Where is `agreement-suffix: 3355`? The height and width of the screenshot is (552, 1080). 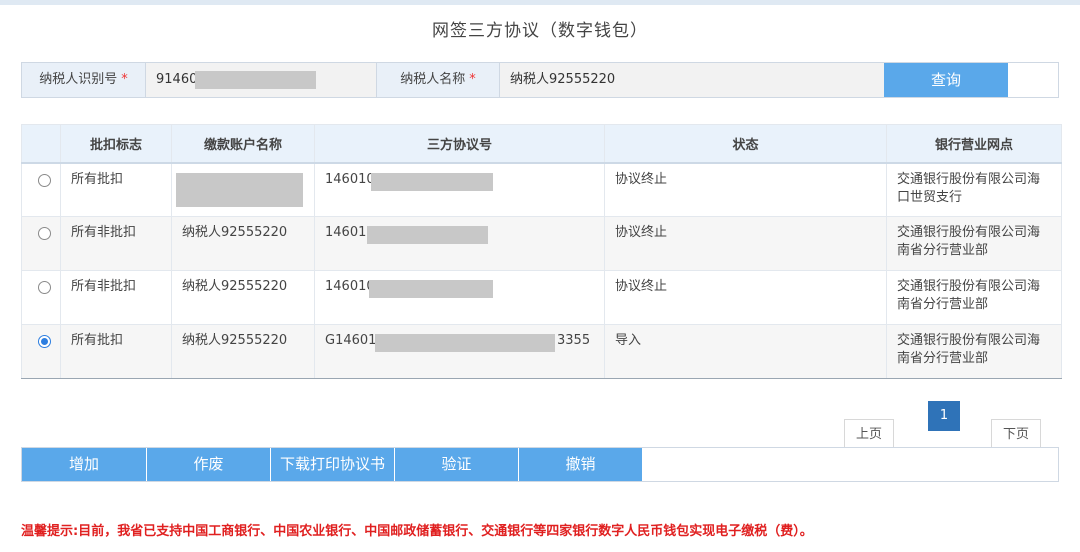 agreement-suffix: 3355 is located at coordinates (574, 340).